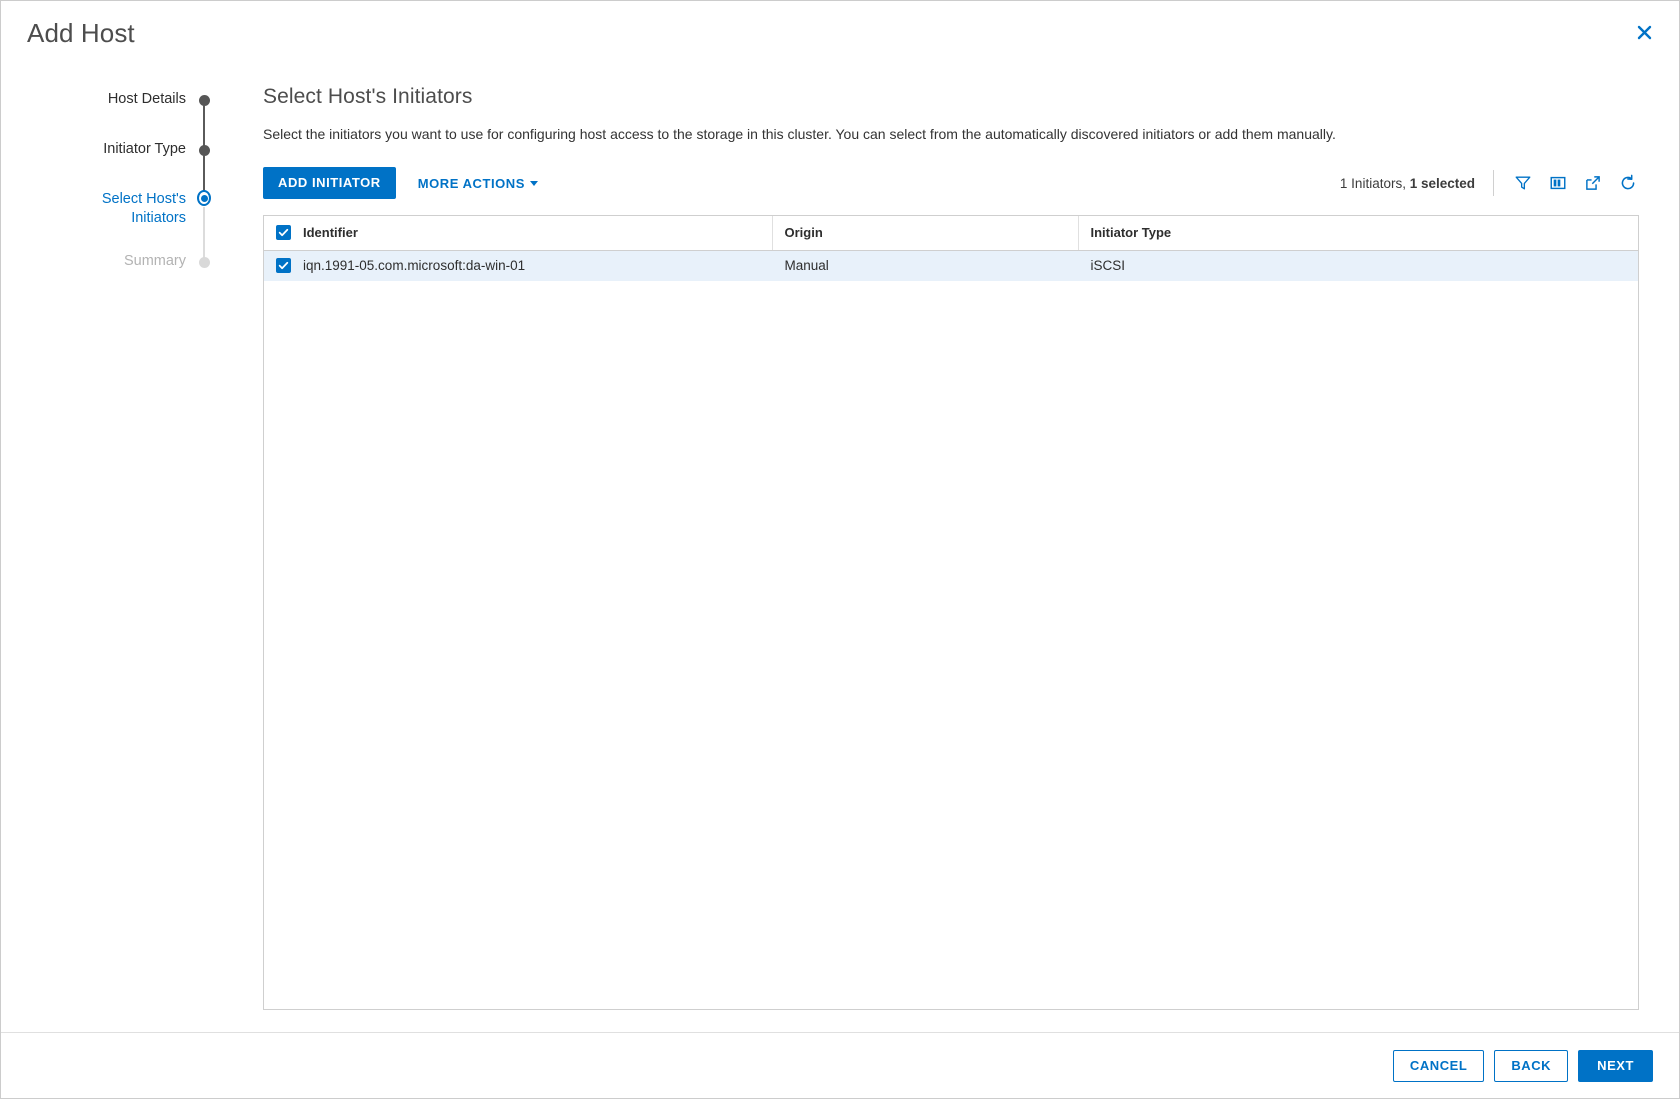  Describe the element at coordinates (204, 262) in the screenshot. I see `step-dot-pending-icon` at that location.